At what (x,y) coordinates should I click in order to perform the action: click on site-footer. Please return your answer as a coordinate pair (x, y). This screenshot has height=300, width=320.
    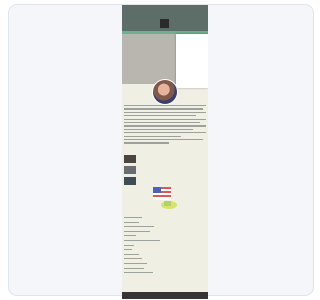
    Looking at the image, I should click on (165, 295).